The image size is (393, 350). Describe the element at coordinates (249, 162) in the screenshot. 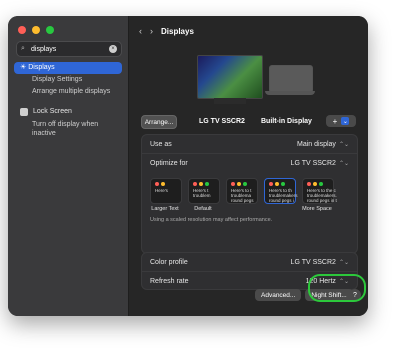

I see `optimize-for-row: Optimize for LG TV SSCR2 ⌃⌄` at that location.